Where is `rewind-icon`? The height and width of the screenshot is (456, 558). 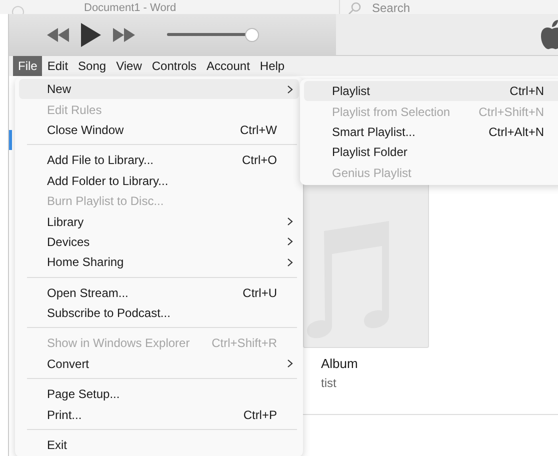 rewind-icon is located at coordinates (58, 35).